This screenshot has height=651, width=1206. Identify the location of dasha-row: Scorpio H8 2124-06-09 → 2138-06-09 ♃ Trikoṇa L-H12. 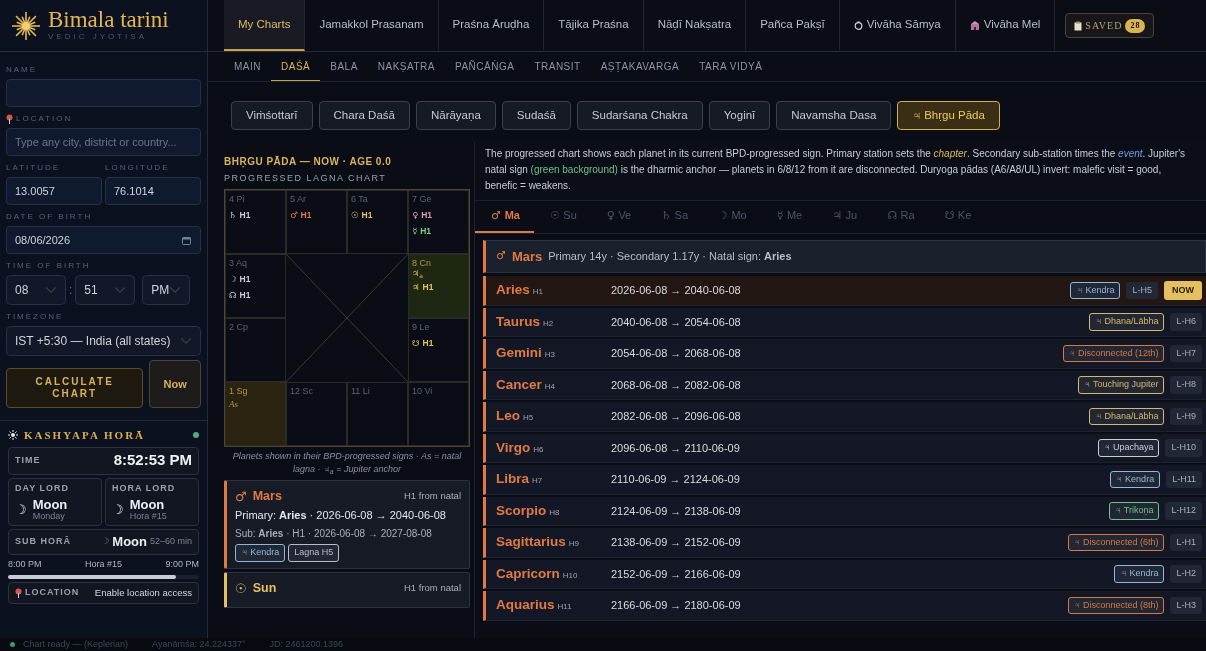
(844, 511).